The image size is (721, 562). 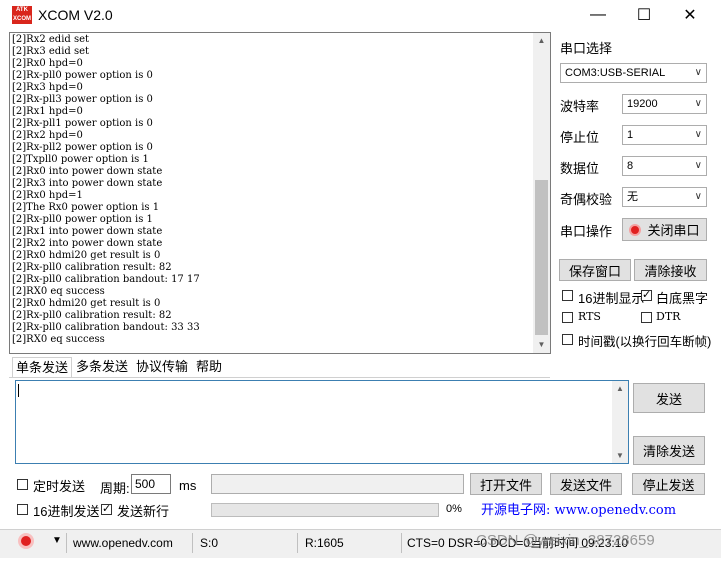 I want to click on receive-line: [2]Rx-pll0 power option is 0, so click(x=82, y=75).